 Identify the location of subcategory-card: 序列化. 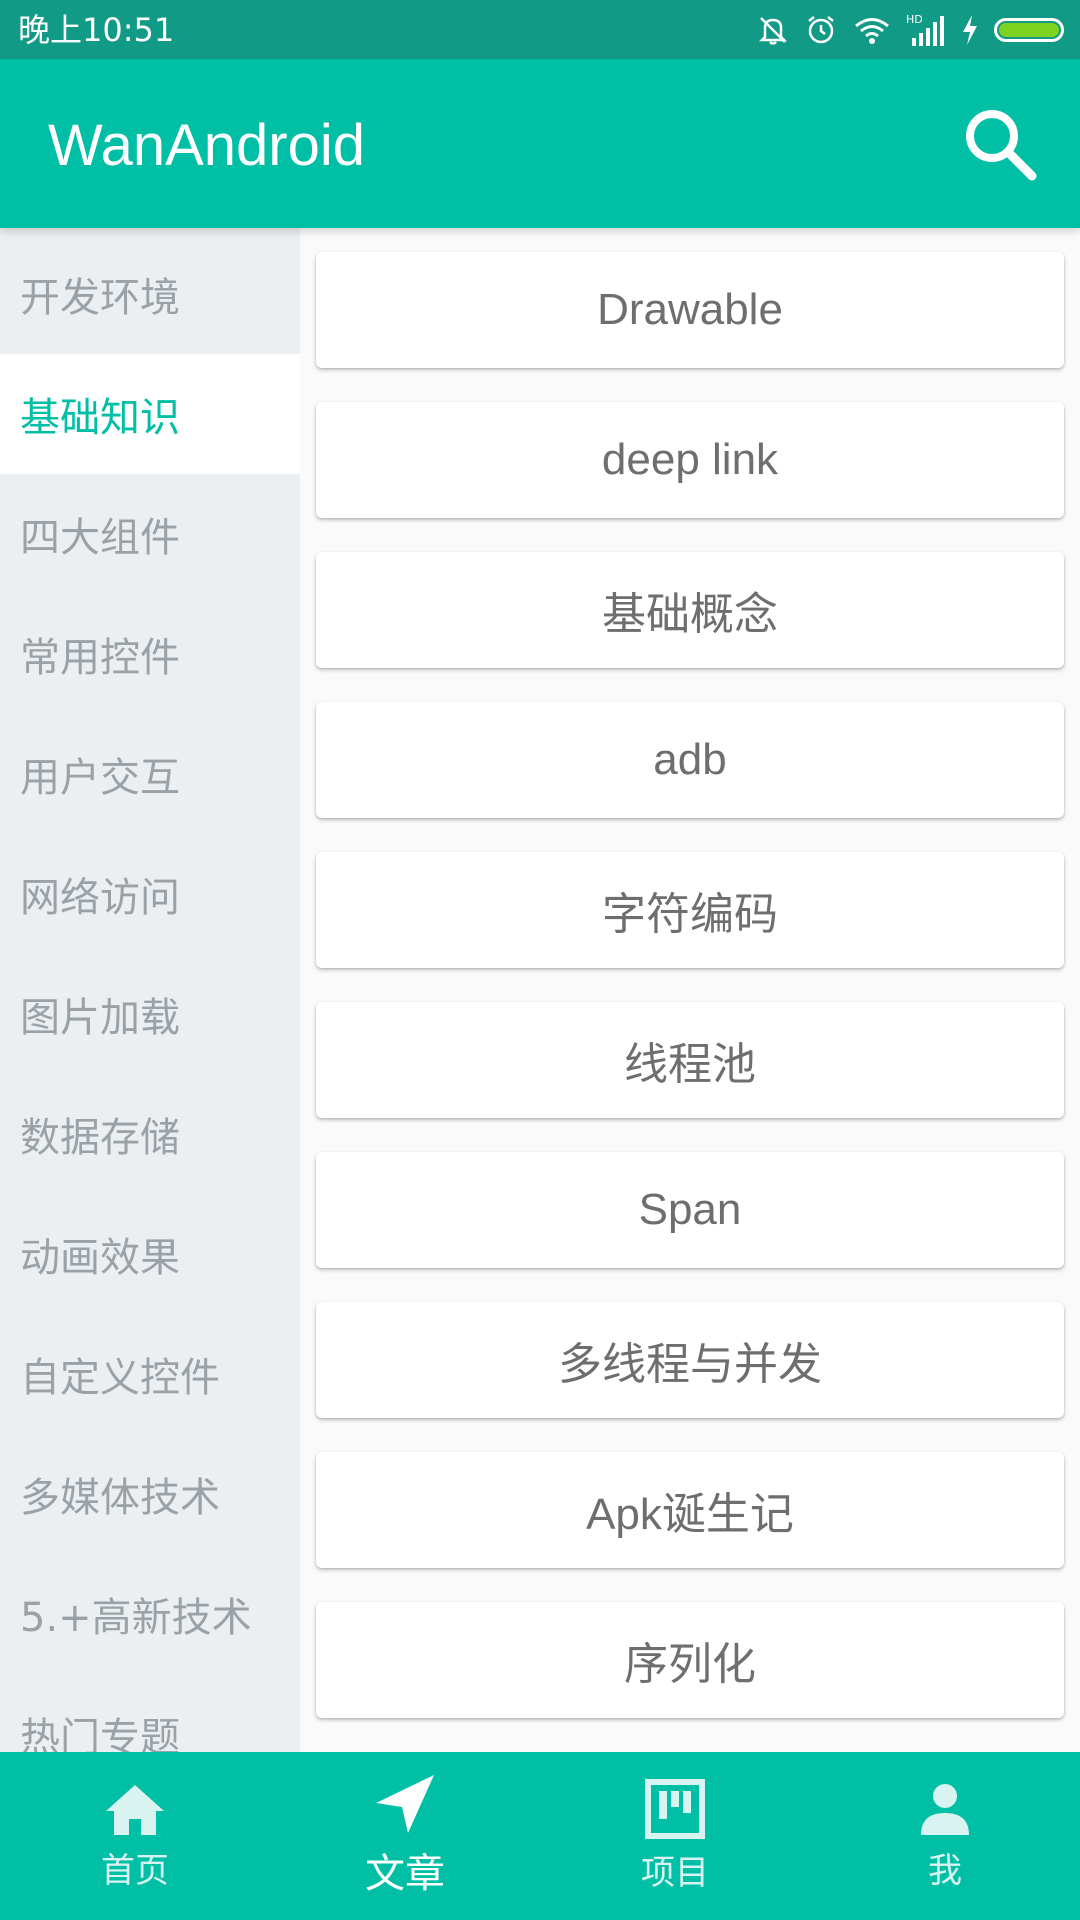
(690, 1660).